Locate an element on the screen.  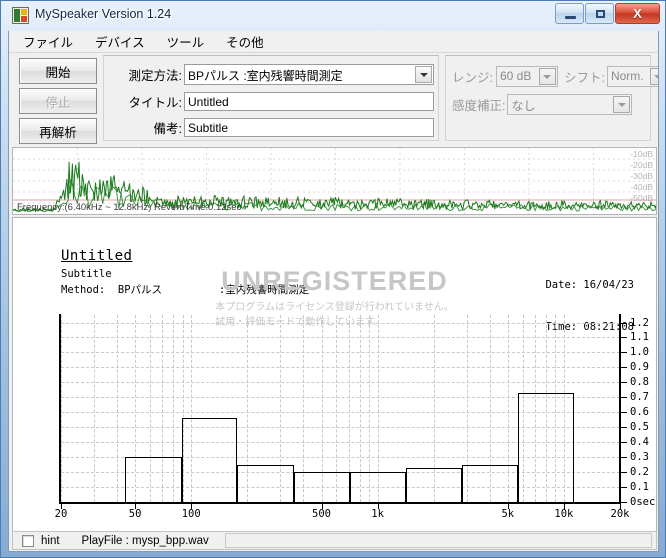
chart-axis-bottom is located at coordinates (340, 503).